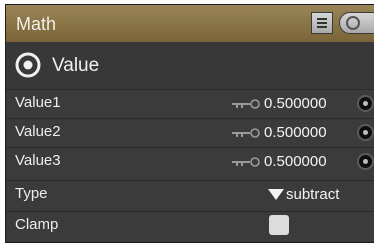 The width and height of the screenshot is (374, 247). Describe the element at coordinates (295, 161) in the screenshot. I see `value3-field: 0.500000` at that location.